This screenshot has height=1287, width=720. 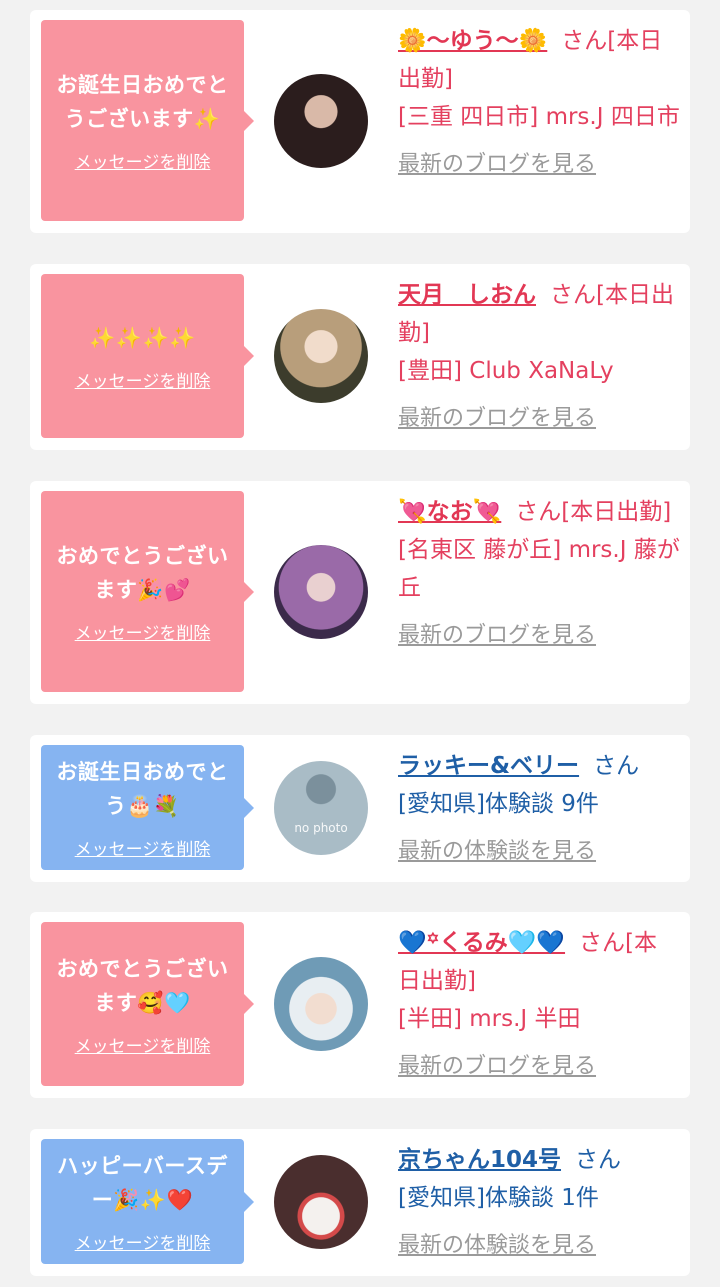 What do you see at coordinates (488, 766) in the screenshot?
I see `profile-name-link: ラッキー&ベリー` at bounding box center [488, 766].